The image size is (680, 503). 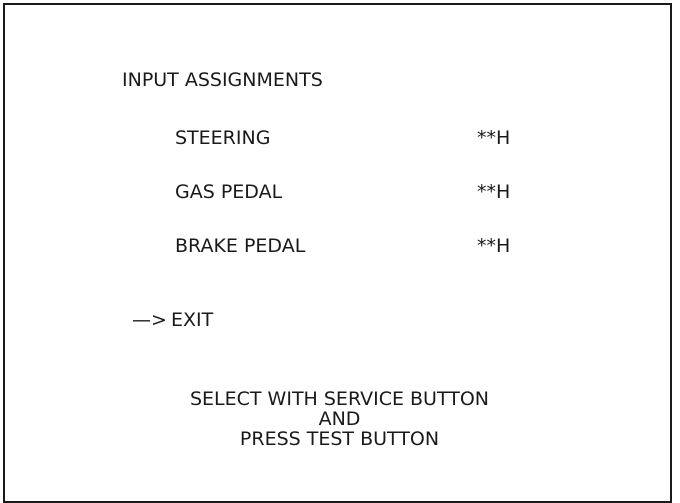 What do you see at coordinates (222, 80) in the screenshot?
I see `menu-title: INPUT ASSIGNMENTS` at bounding box center [222, 80].